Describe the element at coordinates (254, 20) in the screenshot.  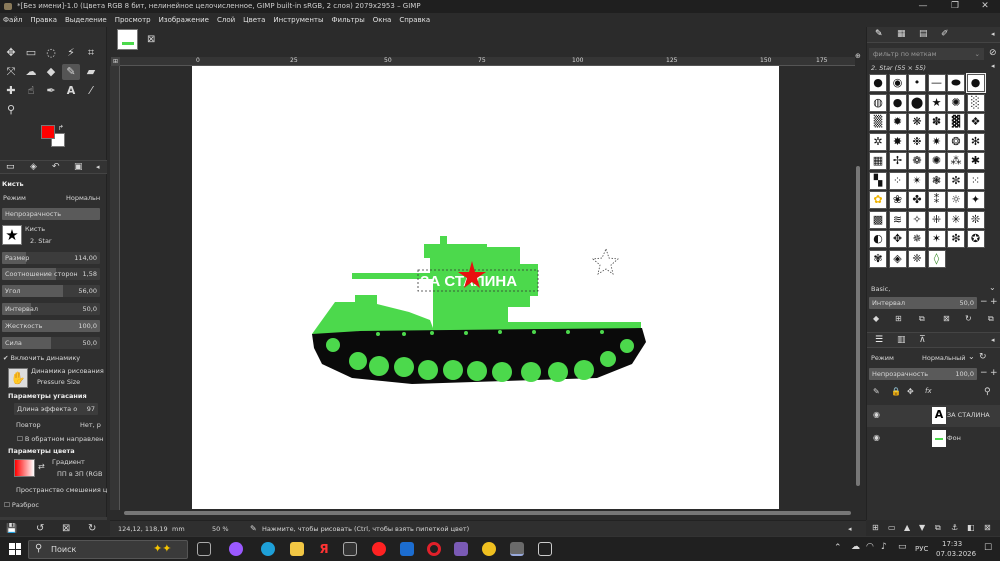
I see `menu-colors: Цвета` at that location.